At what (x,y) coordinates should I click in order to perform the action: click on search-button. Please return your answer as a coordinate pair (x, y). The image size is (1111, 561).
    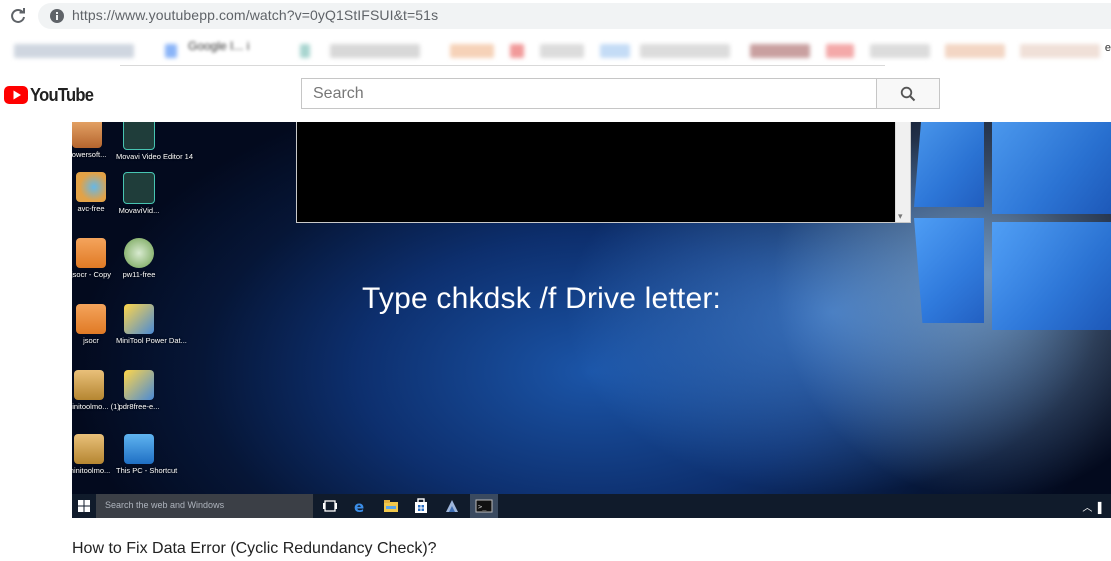
    Looking at the image, I should click on (908, 93).